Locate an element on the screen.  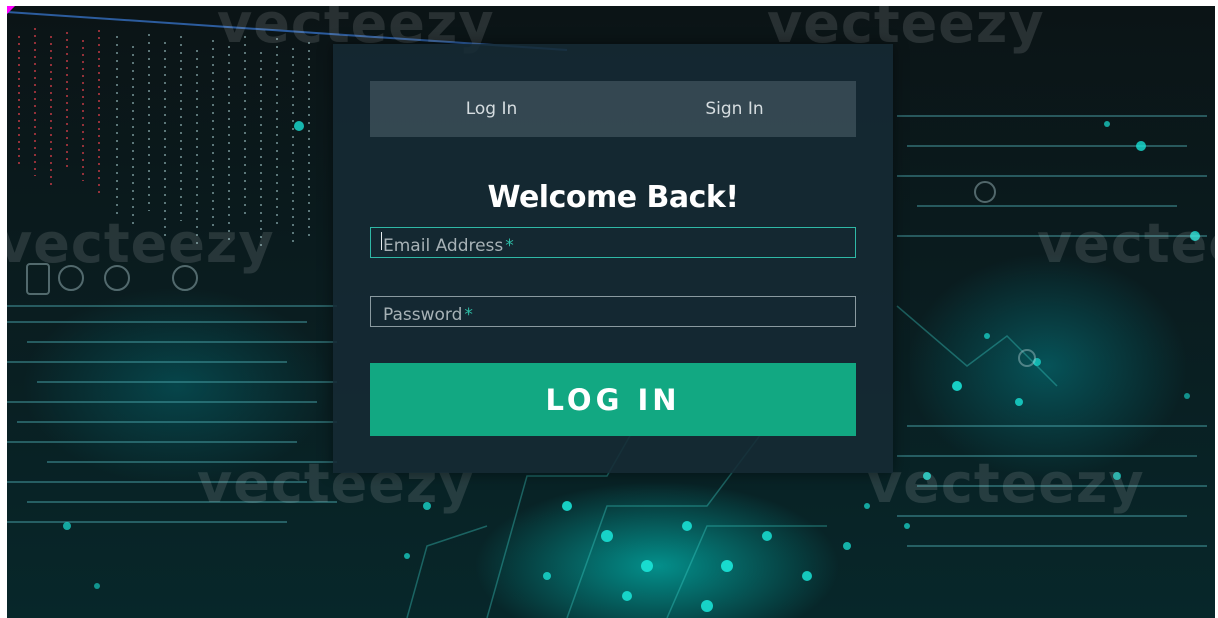
email-field: Email Address * is located at coordinates (613, 242).